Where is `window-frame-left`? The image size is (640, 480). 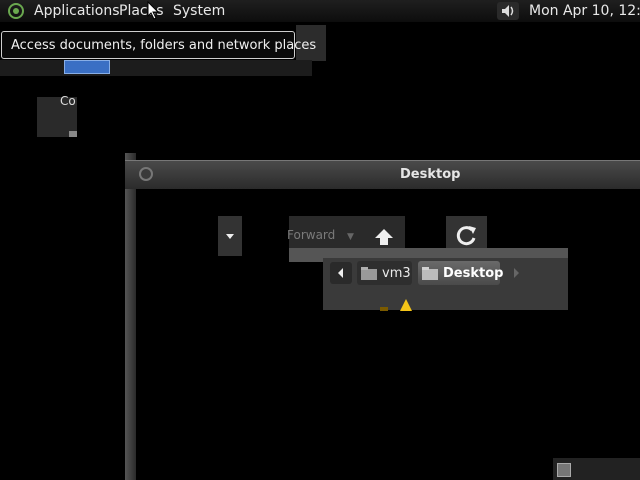 window-frame-left is located at coordinates (130, 316).